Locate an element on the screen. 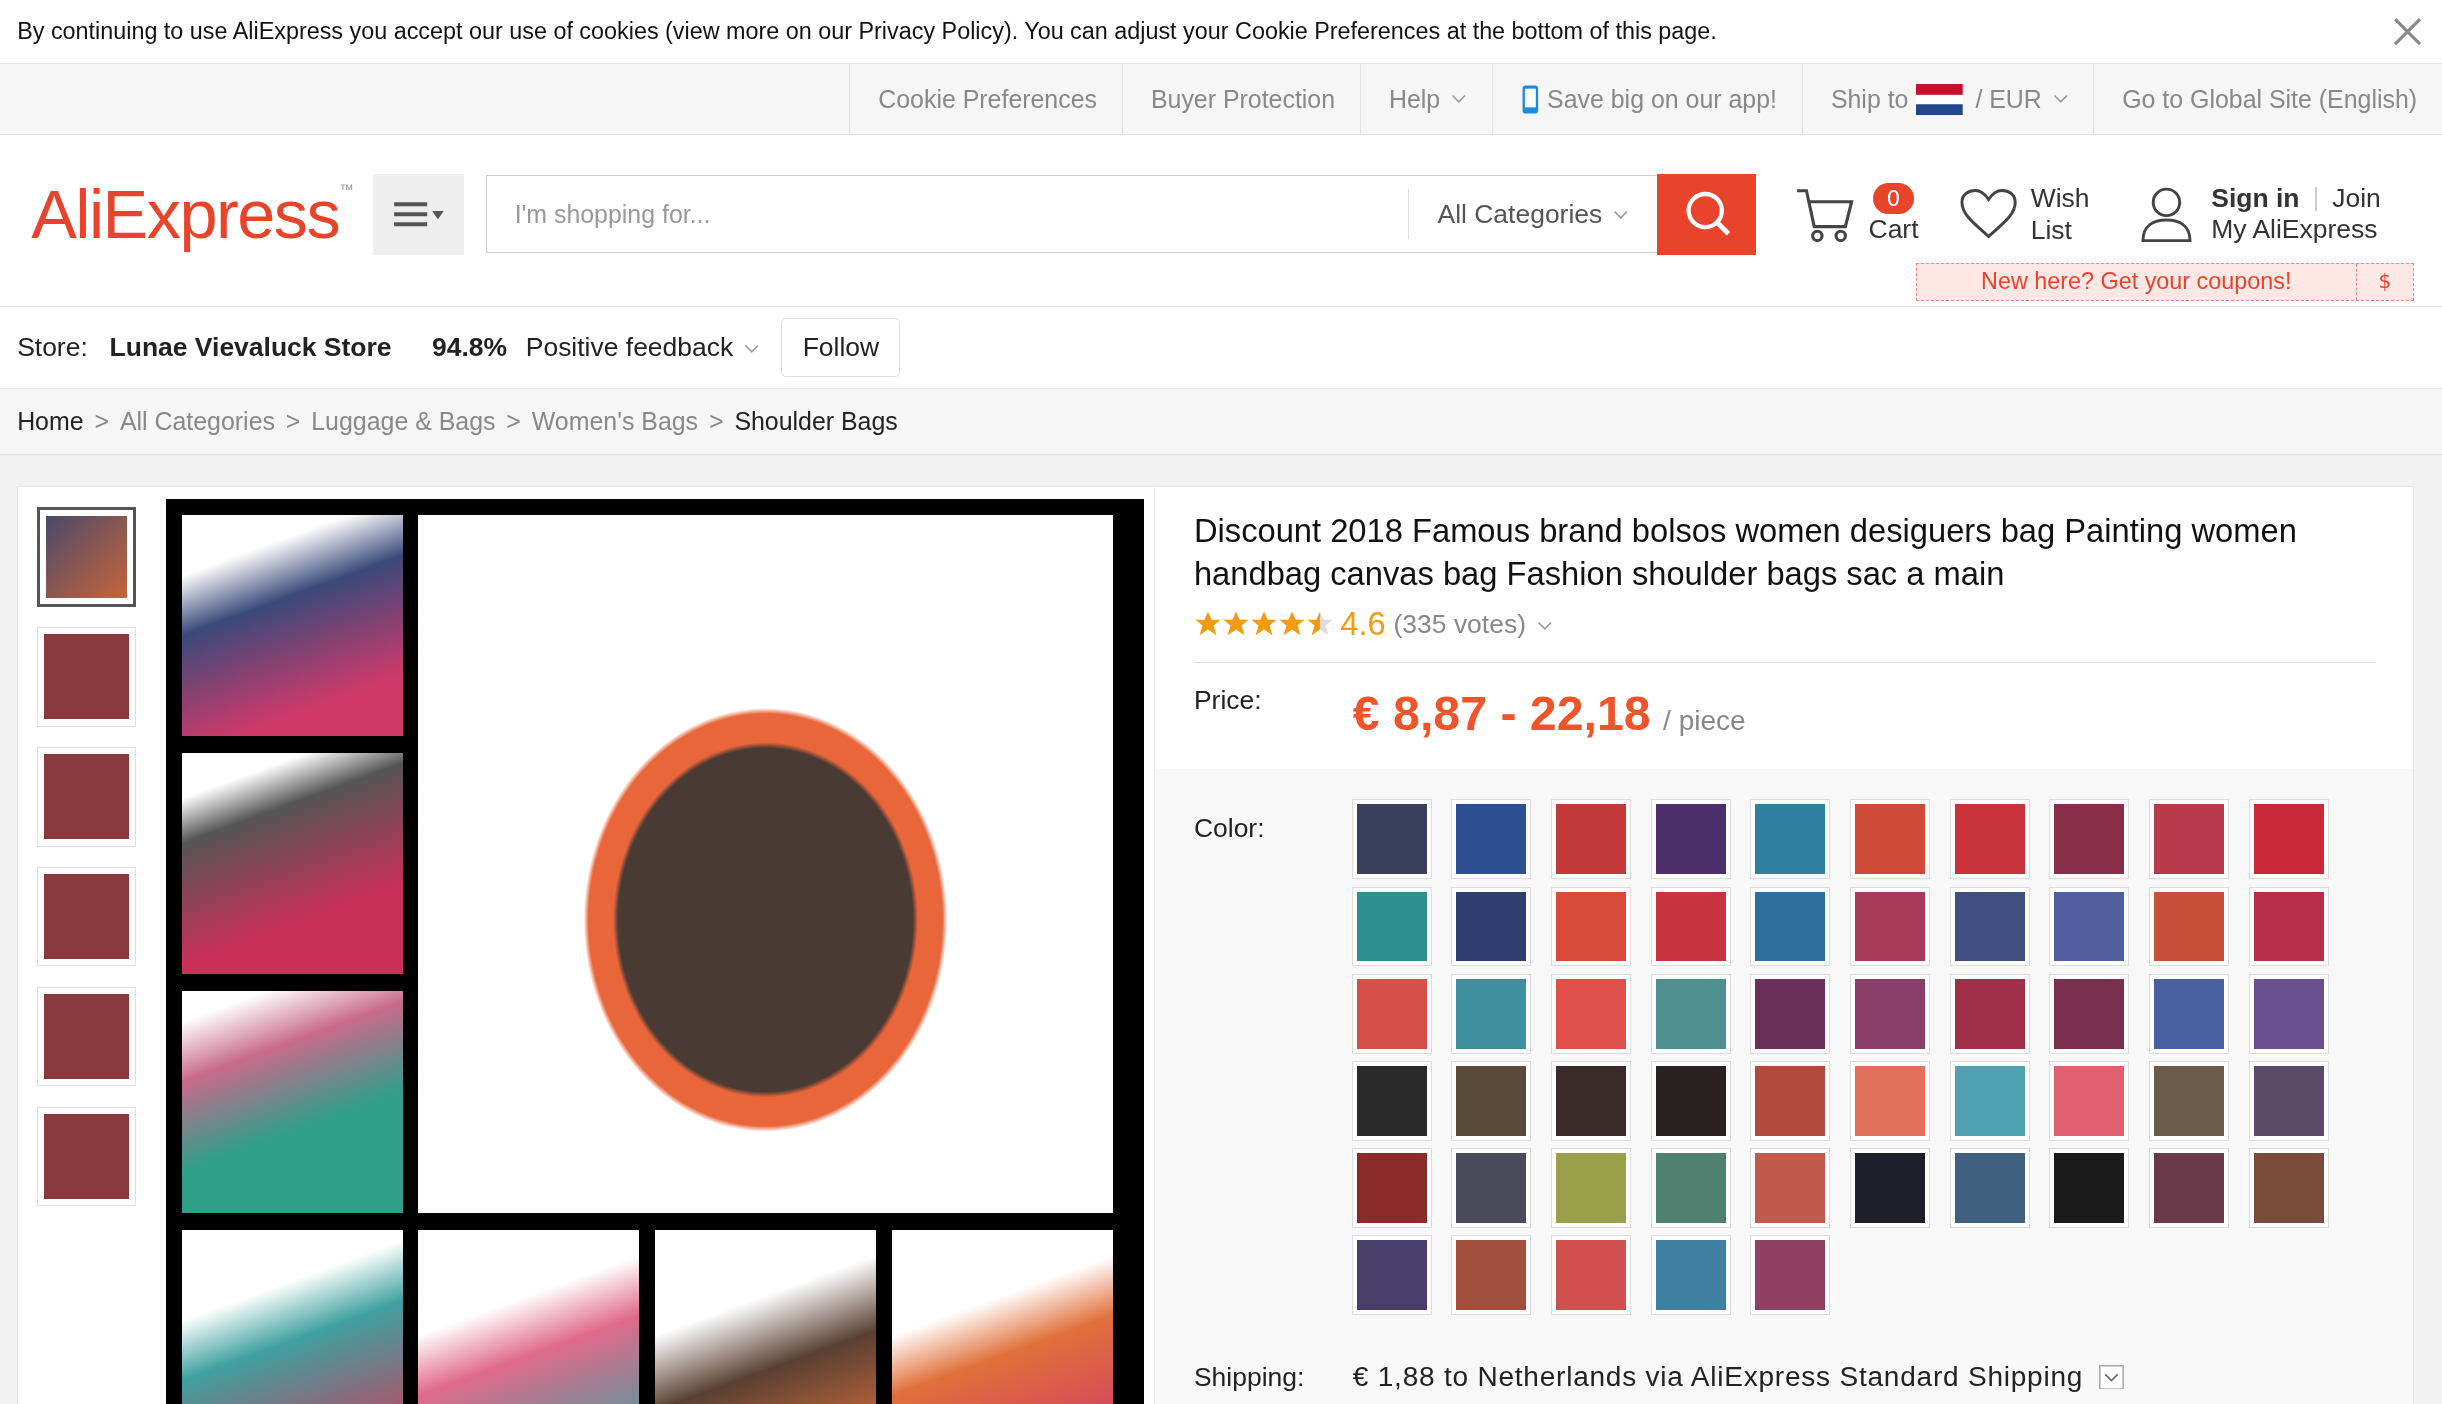 The image size is (2442, 1404). price-label: Price: is located at coordinates (1228, 701).